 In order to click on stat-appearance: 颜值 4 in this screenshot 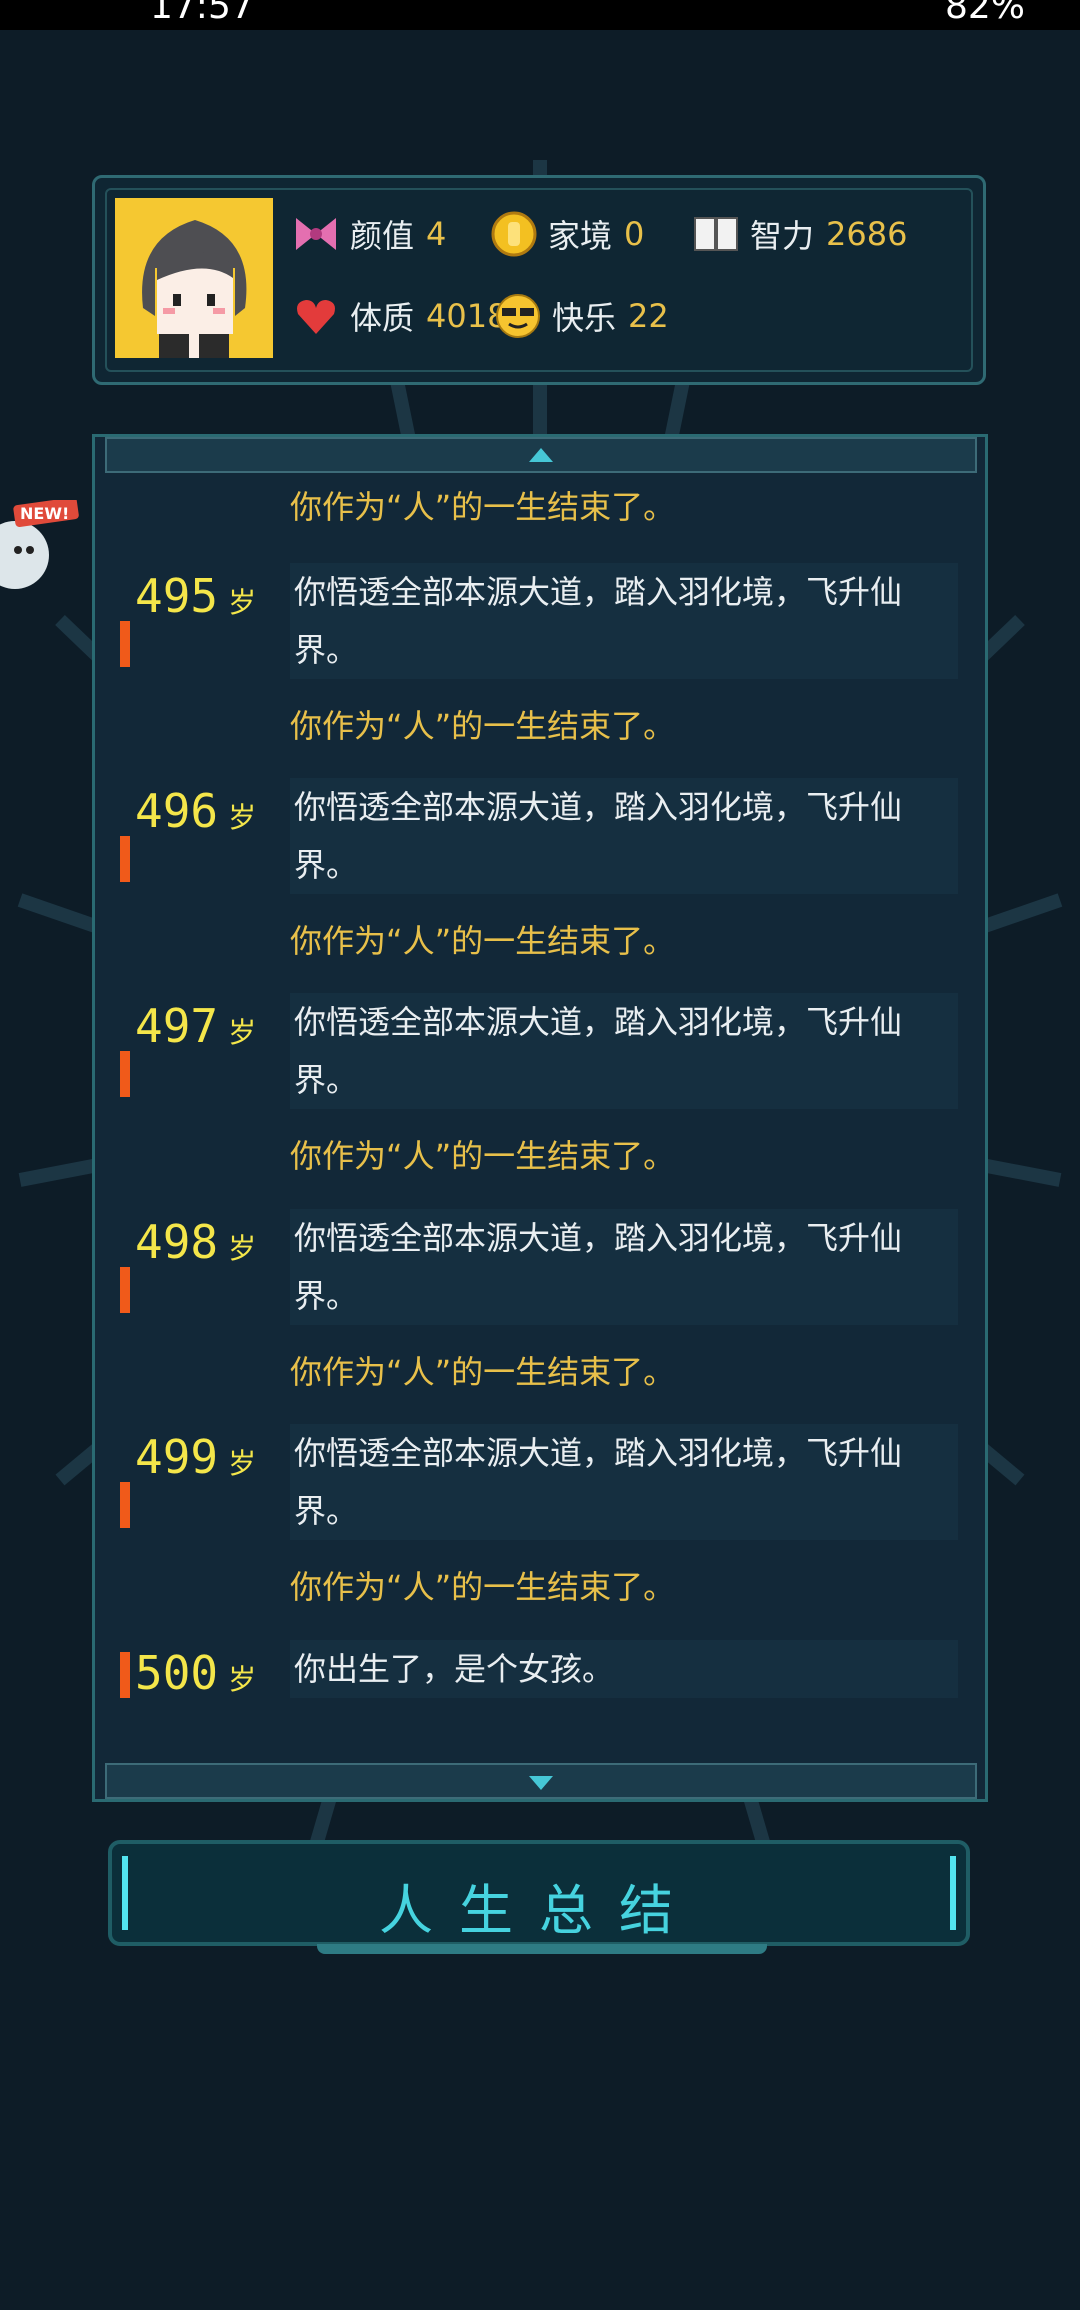, I will do `click(369, 234)`.